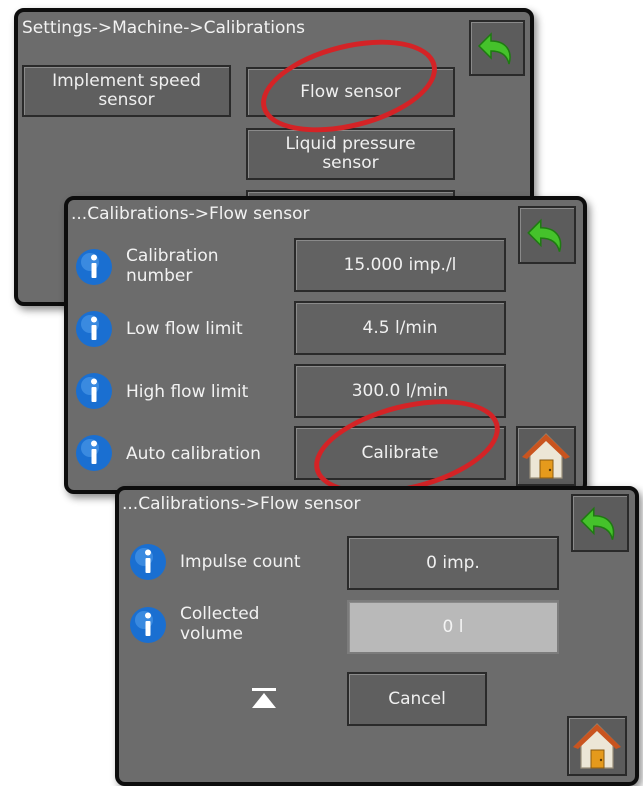  Describe the element at coordinates (172, 266) in the screenshot. I see `calibration-number-label: Calibration number` at that location.